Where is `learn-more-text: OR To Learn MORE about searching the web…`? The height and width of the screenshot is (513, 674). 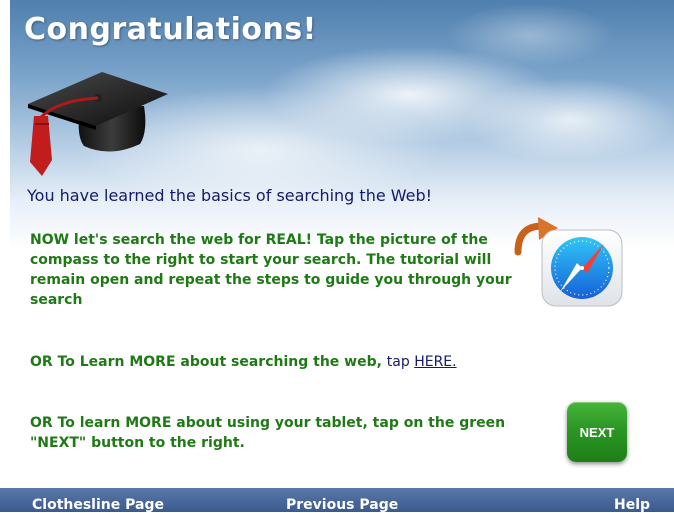 learn-more-text: OR To Learn MORE about searching the web… is located at coordinates (208, 362).